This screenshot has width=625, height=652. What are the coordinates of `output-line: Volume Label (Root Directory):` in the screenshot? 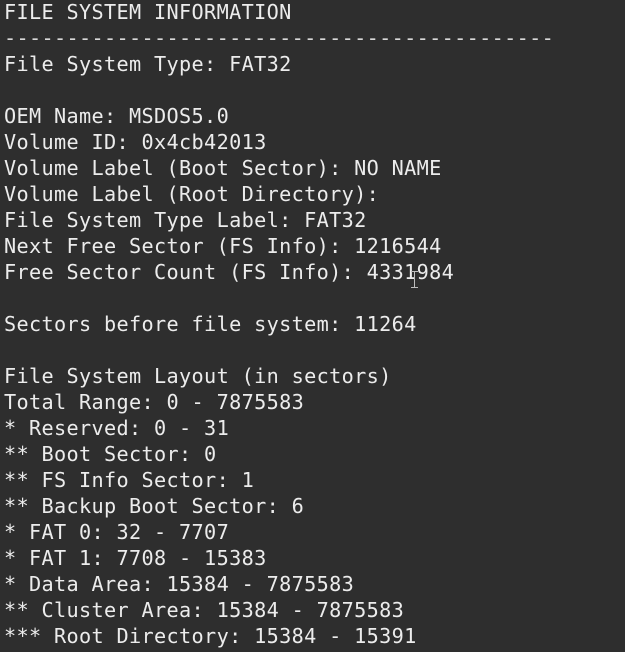 It's located at (192, 194).